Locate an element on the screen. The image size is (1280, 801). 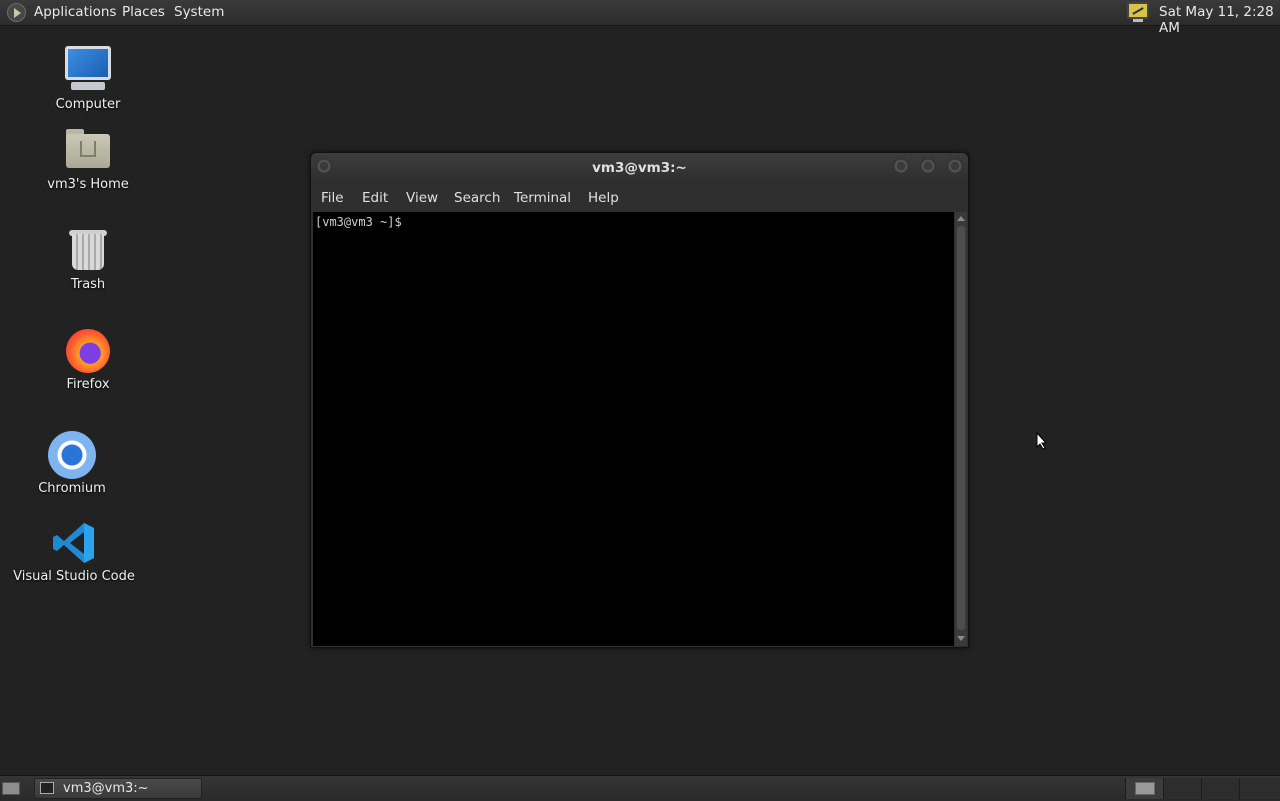
display-stand-icon is located at coordinates (1138, 20).